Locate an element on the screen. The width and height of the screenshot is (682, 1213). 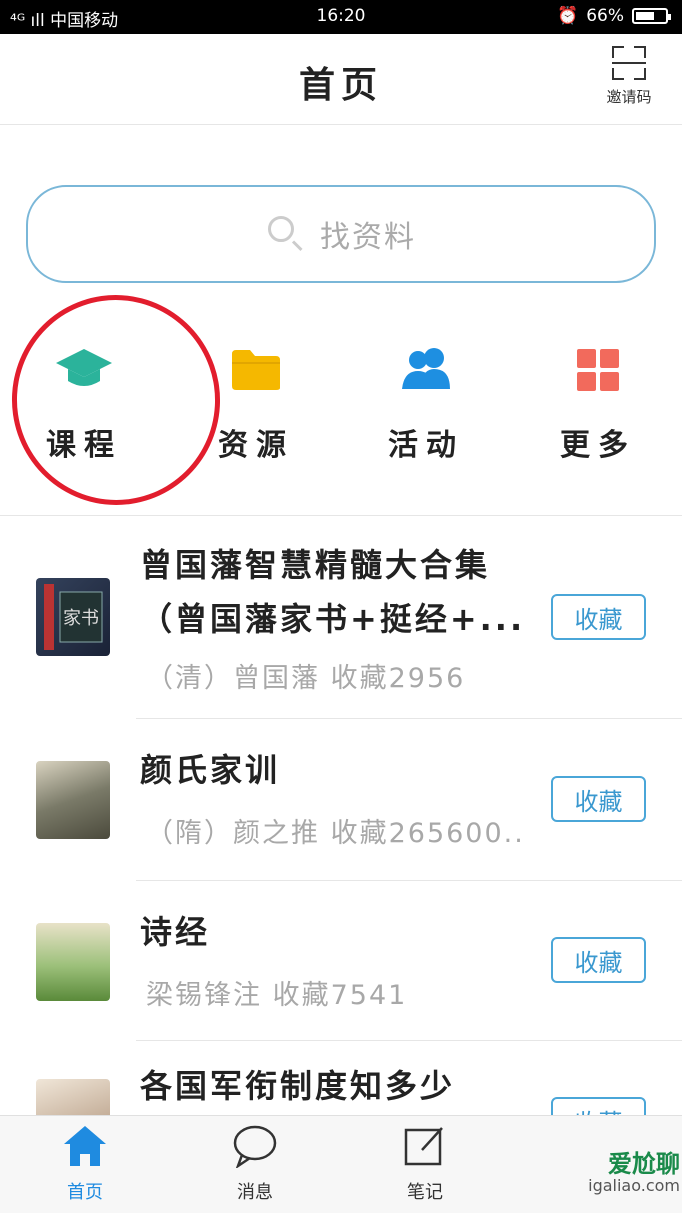
item-title: 各国军衔制度知多少 is located at coordinates (298, 1086).